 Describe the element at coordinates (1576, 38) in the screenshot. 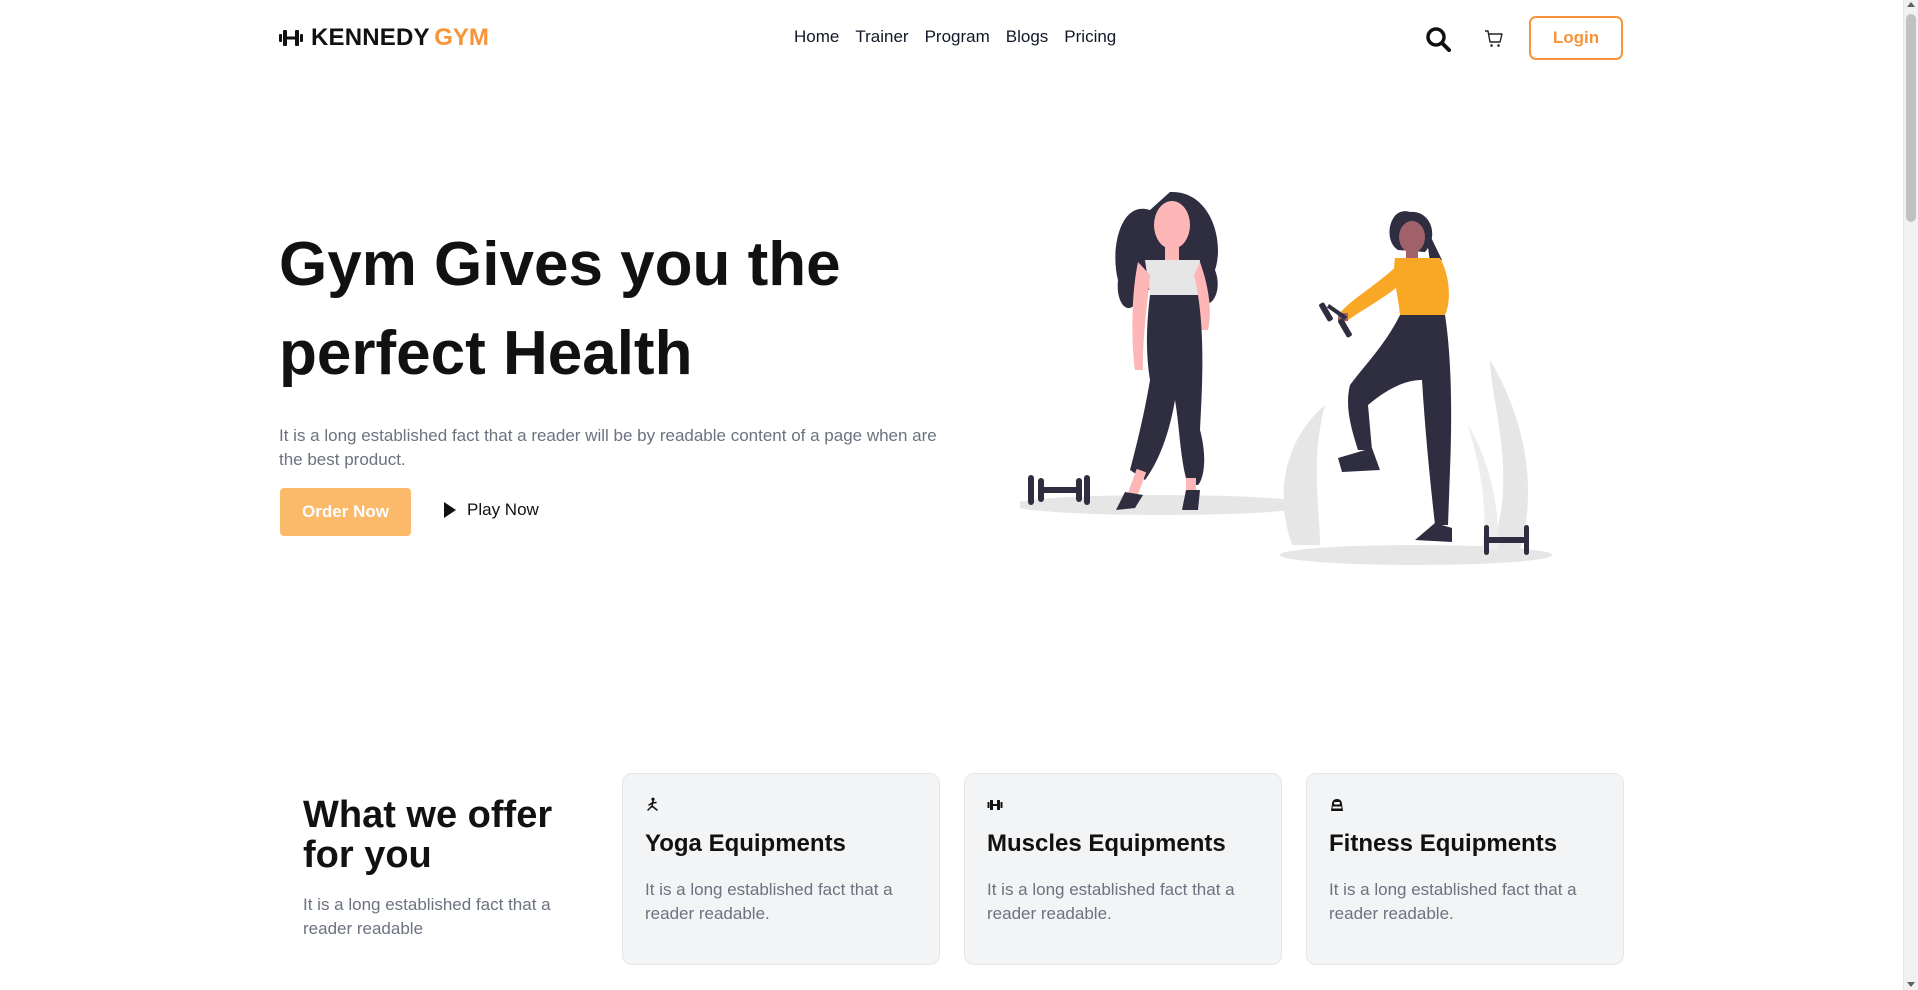

I see `login-button: Login` at that location.